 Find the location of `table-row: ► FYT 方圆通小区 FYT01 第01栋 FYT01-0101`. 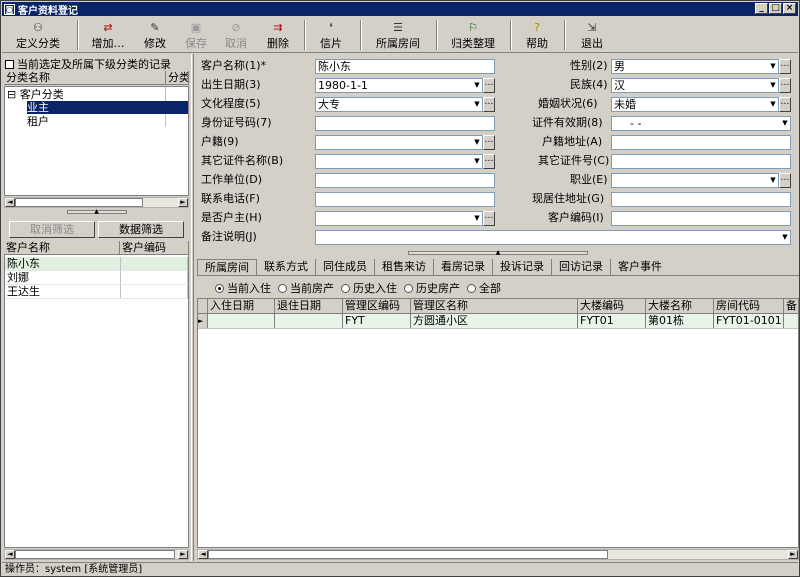

table-row: ► FYT 方圆通小区 FYT01 第01栋 FYT01-0101 is located at coordinates (498, 321).